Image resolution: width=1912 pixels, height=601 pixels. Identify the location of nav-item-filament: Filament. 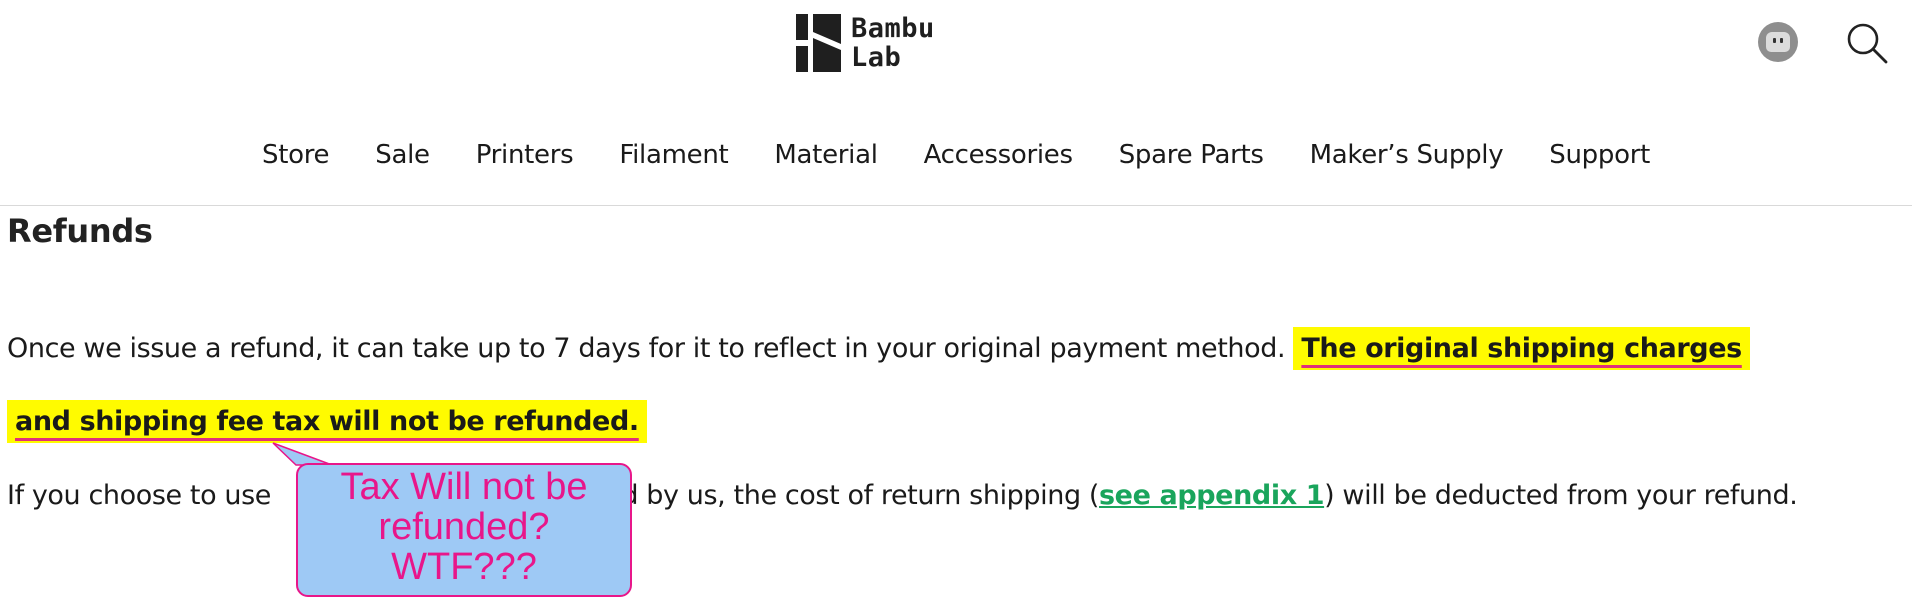
(673, 155).